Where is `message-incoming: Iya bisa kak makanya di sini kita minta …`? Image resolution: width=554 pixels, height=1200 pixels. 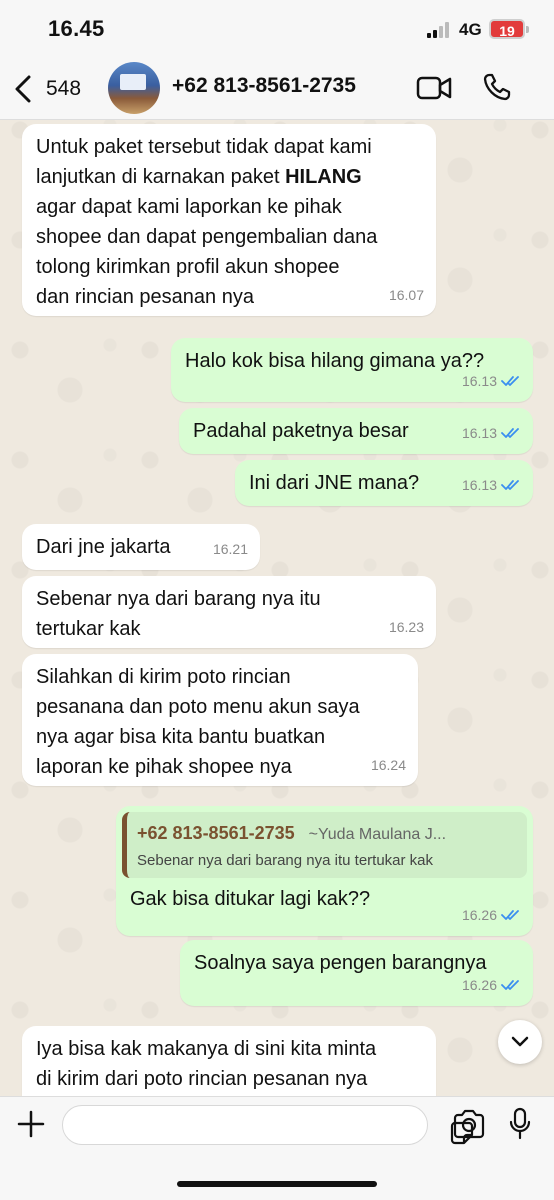 message-incoming: Iya bisa kak makanya di sini kita minta … is located at coordinates (229, 1065).